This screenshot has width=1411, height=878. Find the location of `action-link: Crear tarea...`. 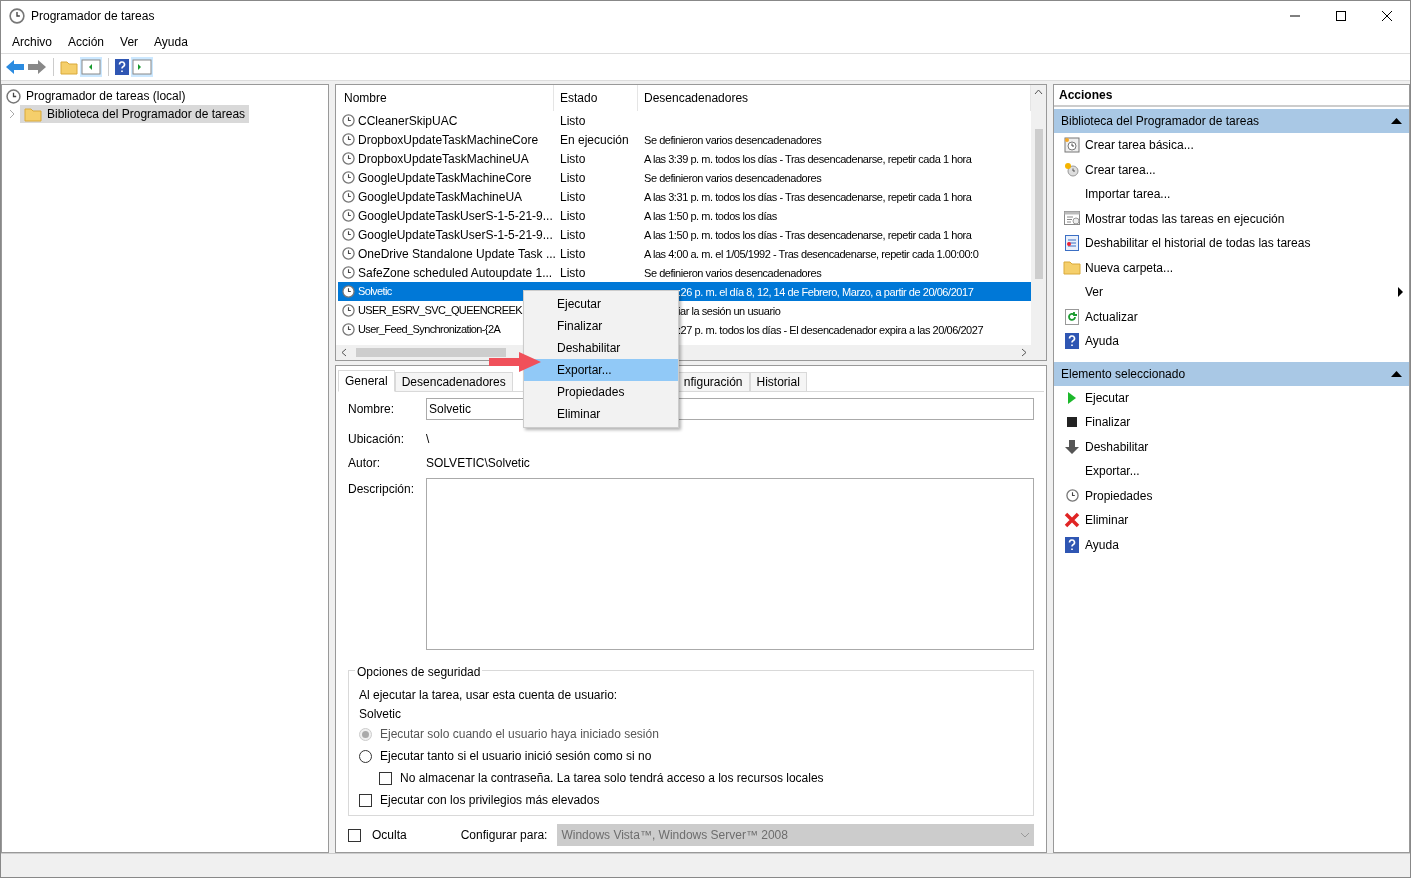

action-link: Crear tarea... is located at coordinates (1120, 169).